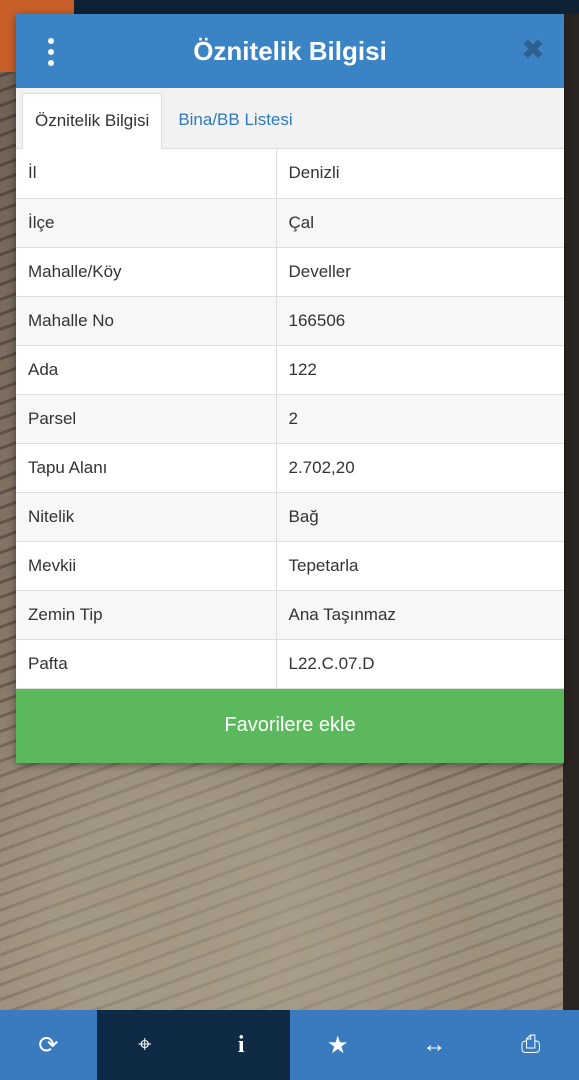 This screenshot has height=1080, width=579. I want to click on attribute-key: Pafta, so click(146, 664).